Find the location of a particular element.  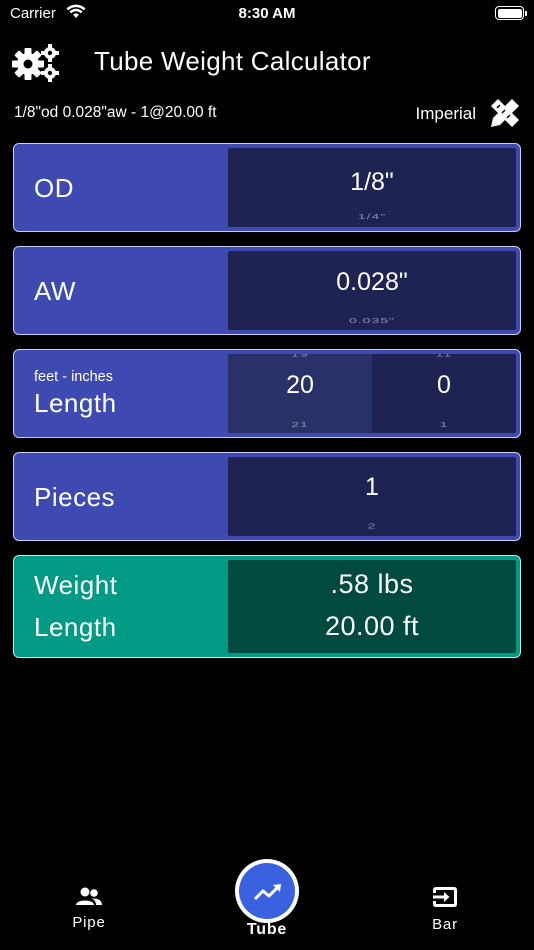

aw-picker: 0.028" 0.035" is located at coordinates (372, 290).